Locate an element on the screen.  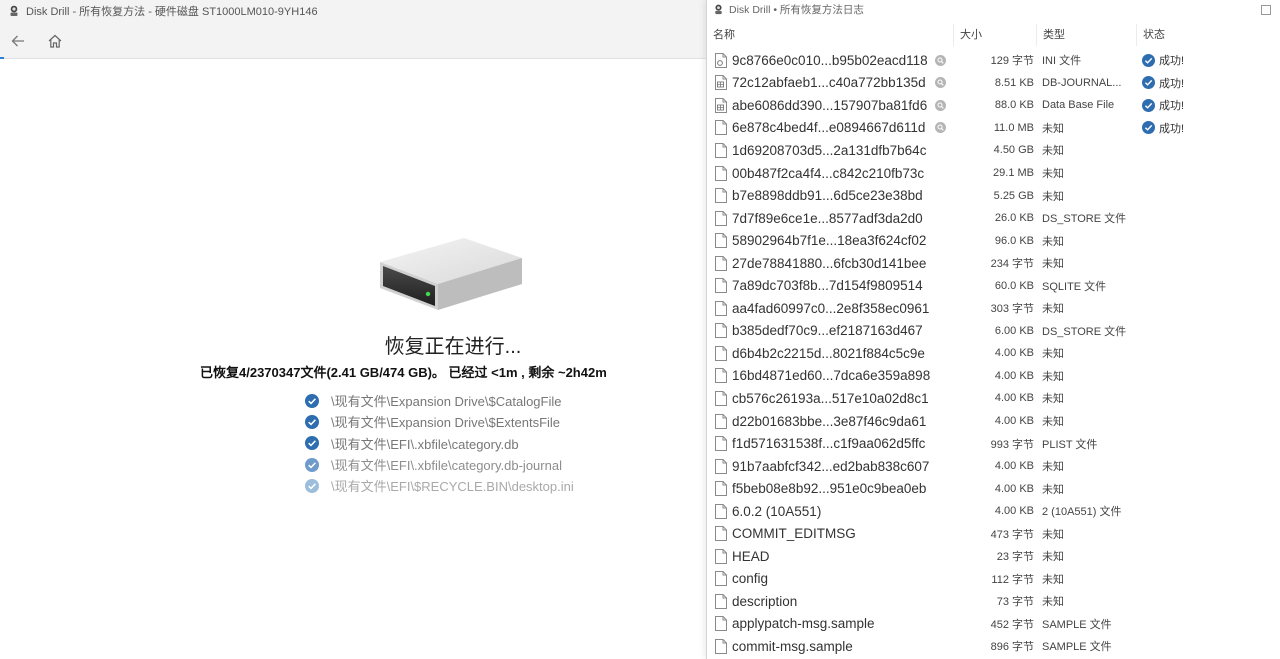
file-name: 00b487f2ca4f4...c842c210fb73c is located at coordinates (828, 173).